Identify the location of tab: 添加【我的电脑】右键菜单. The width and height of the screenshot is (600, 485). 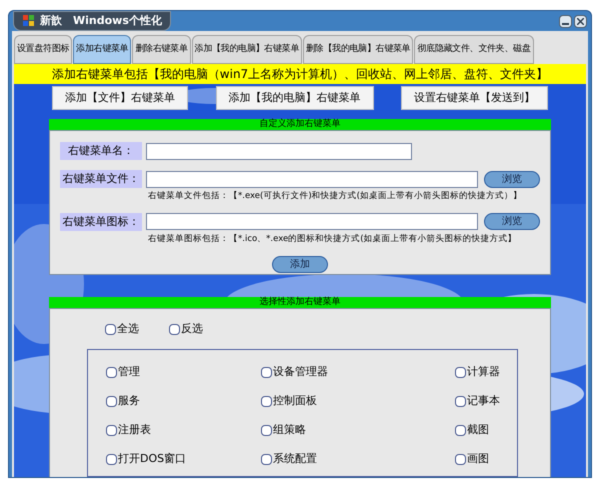
(247, 49).